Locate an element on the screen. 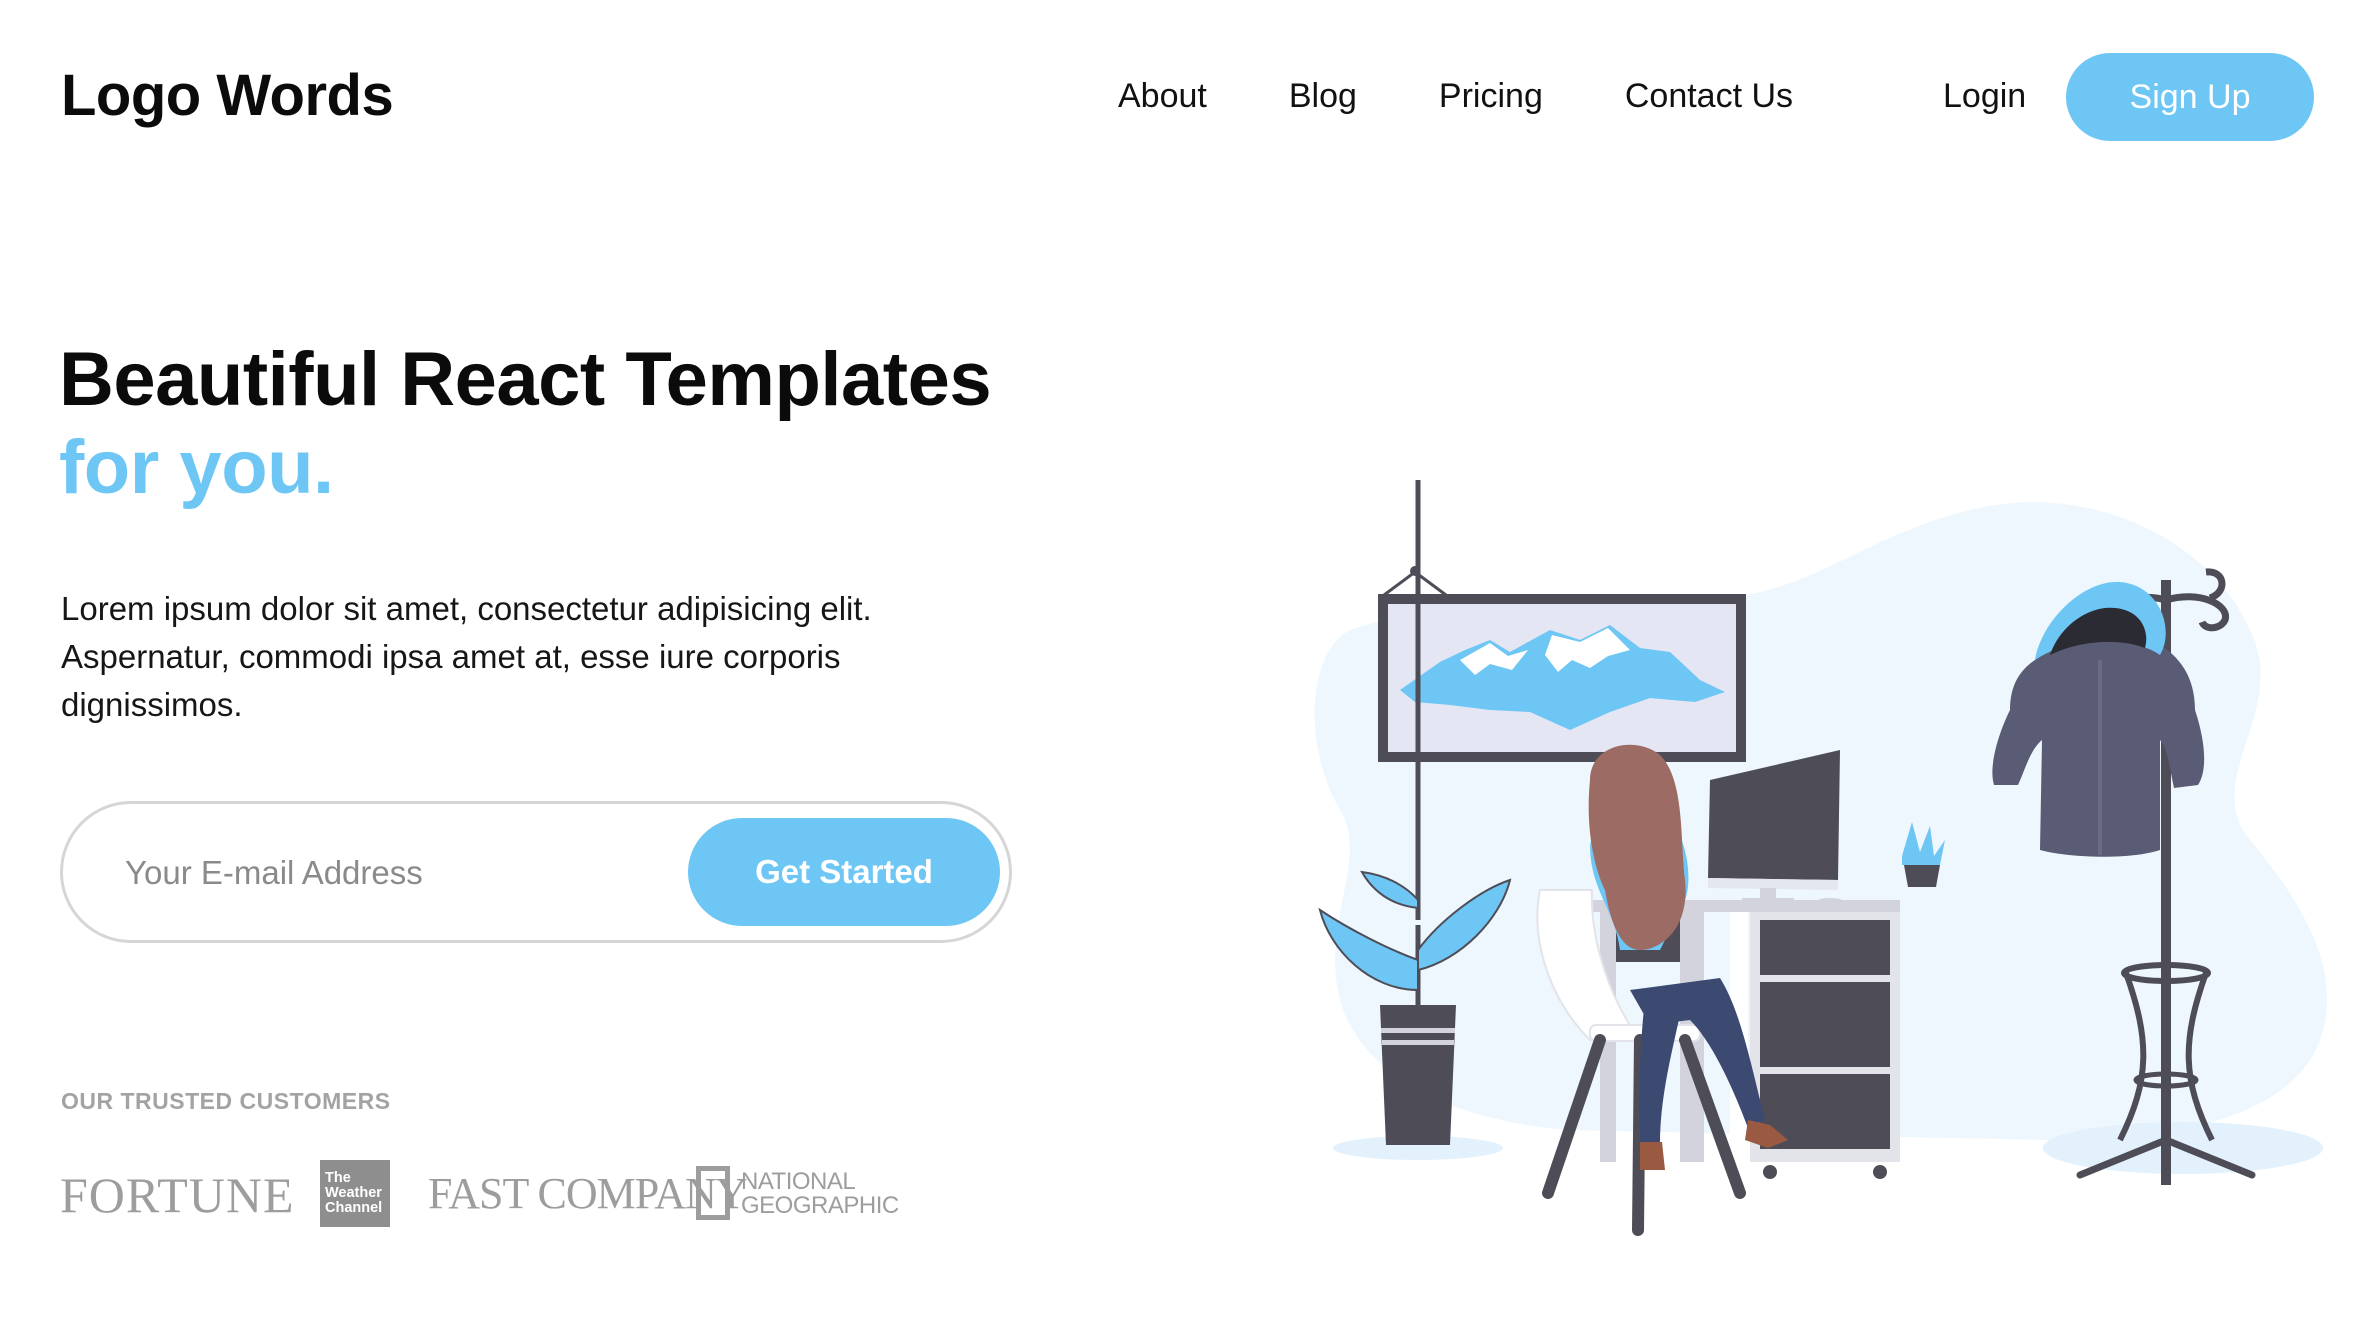 This screenshot has width=2370, height=1334. email-signup-form: Get Started is located at coordinates (536, 872).